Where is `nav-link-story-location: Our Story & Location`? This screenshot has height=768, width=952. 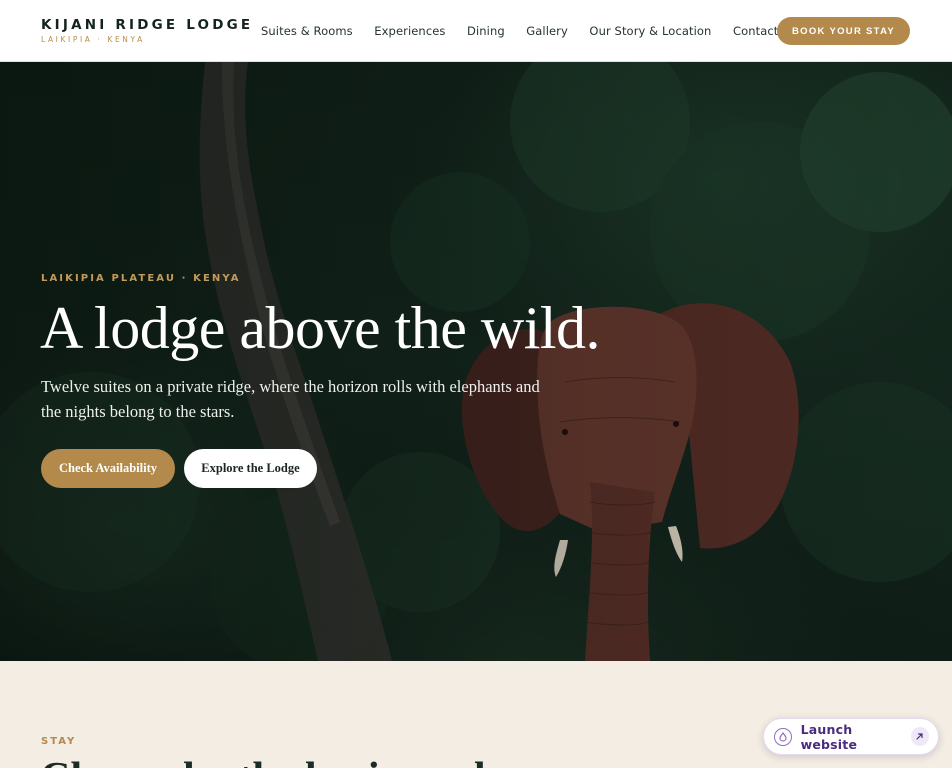
nav-link-story-location: Our Story & Location is located at coordinates (650, 31).